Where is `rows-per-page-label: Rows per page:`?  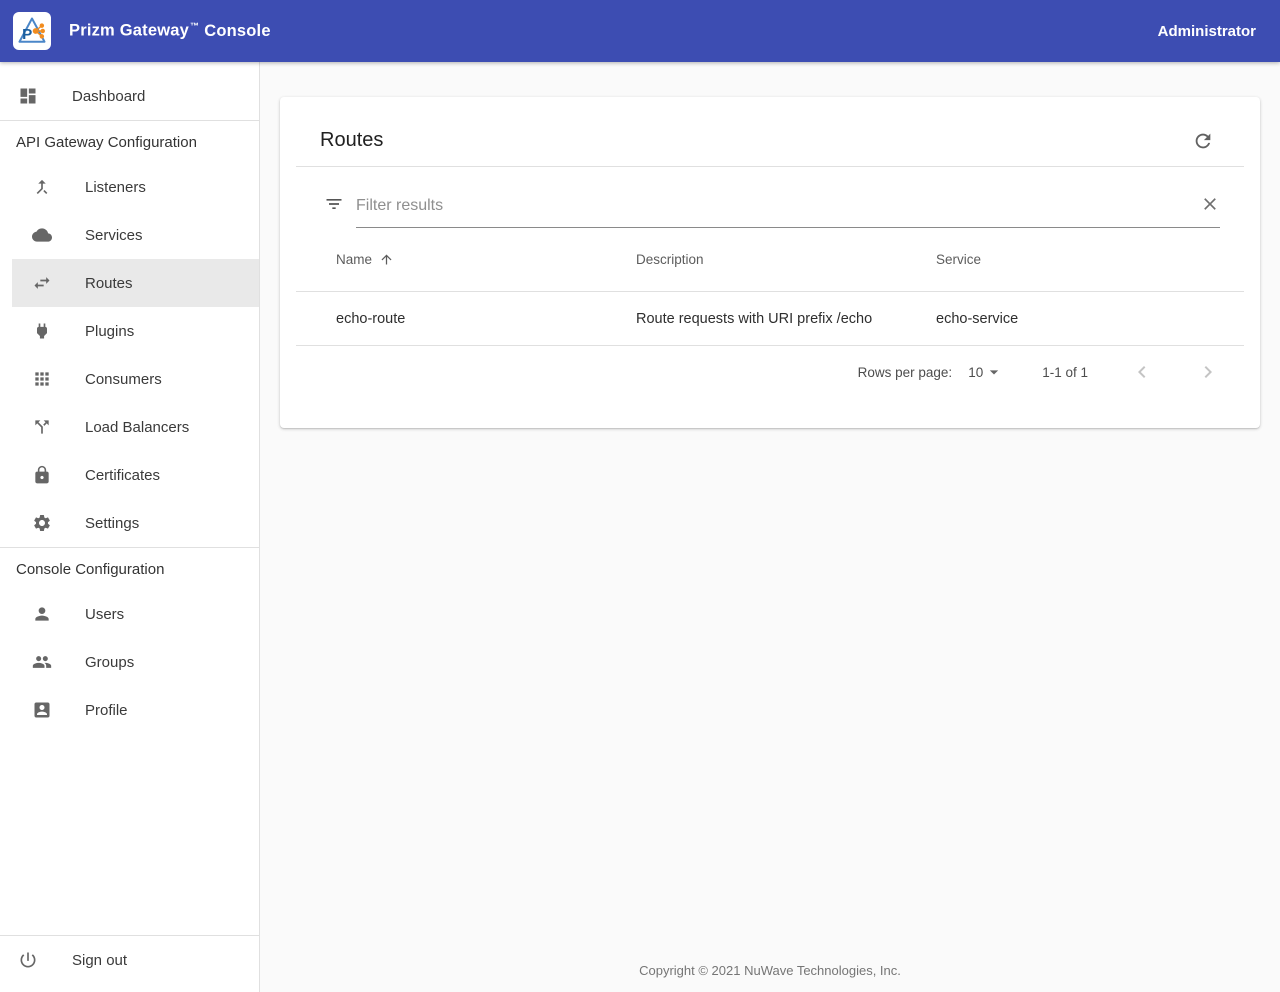 rows-per-page-label: Rows per page: is located at coordinates (905, 372).